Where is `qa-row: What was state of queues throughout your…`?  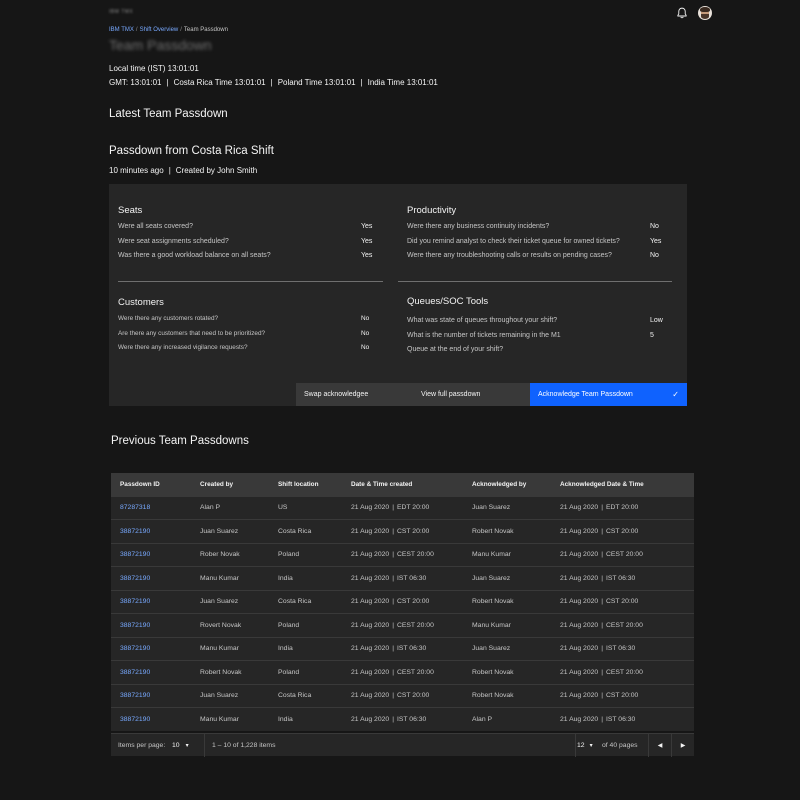 qa-row: What was state of queues throughout your… is located at coordinates (539, 324).